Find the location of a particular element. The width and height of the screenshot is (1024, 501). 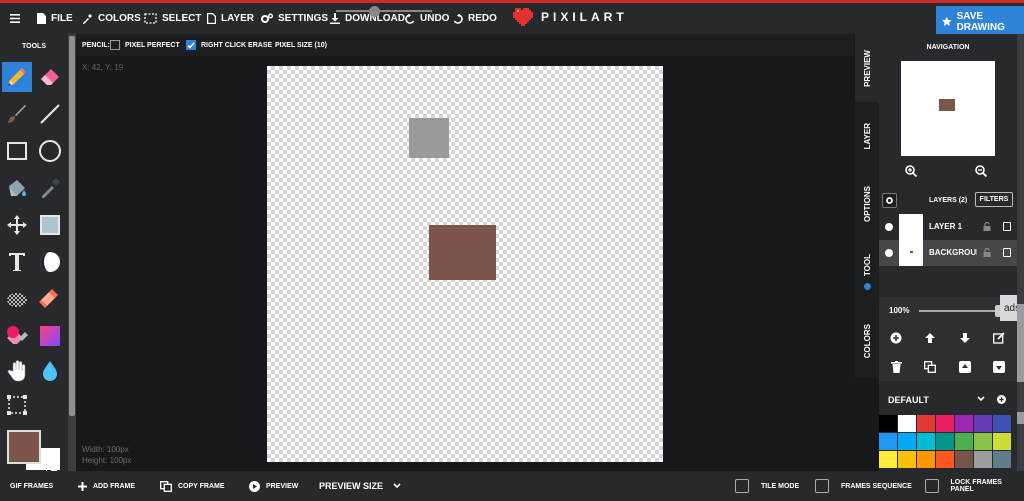

move-tool is located at coordinates (17, 225).